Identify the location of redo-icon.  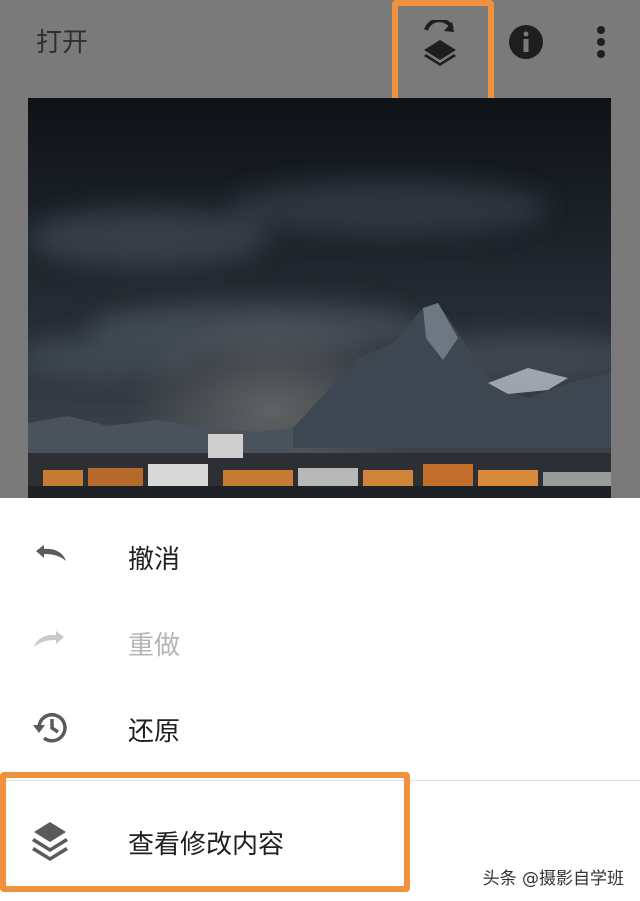
(50, 641).